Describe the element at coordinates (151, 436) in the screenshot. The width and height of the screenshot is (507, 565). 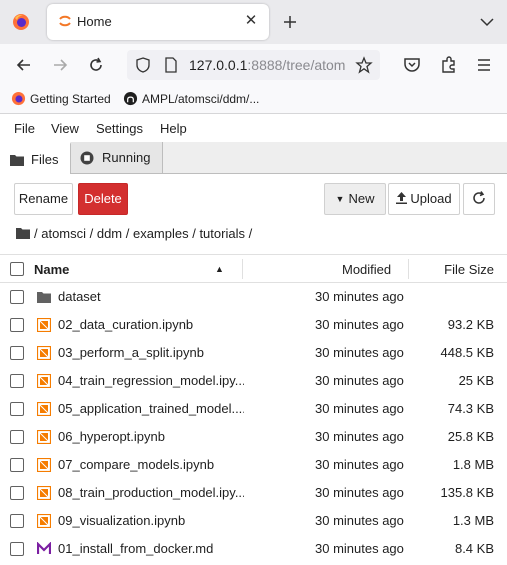
I see `file-name: 06_hyperopt.ipynb` at that location.